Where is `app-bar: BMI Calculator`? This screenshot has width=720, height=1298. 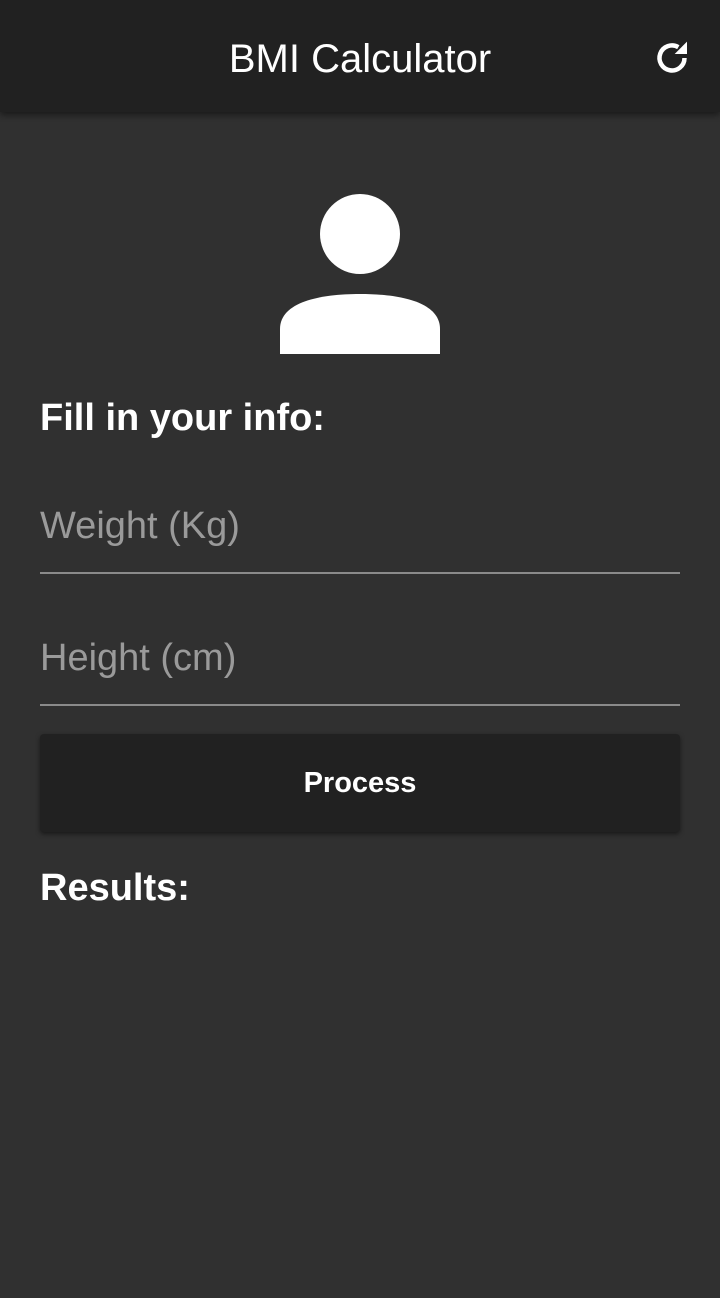
app-bar: BMI Calculator is located at coordinates (360, 56).